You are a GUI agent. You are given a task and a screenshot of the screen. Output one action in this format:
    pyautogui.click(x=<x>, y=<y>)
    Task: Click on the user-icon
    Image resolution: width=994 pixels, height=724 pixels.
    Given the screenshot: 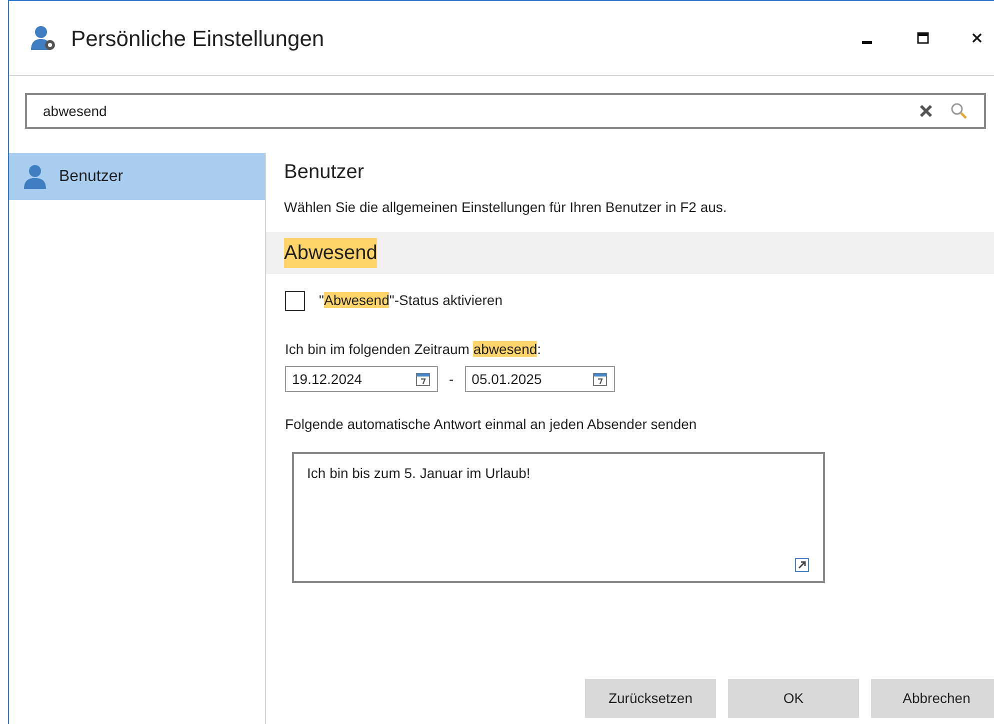 What is the action you would take?
    pyautogui.click(x=35, y=177)
    